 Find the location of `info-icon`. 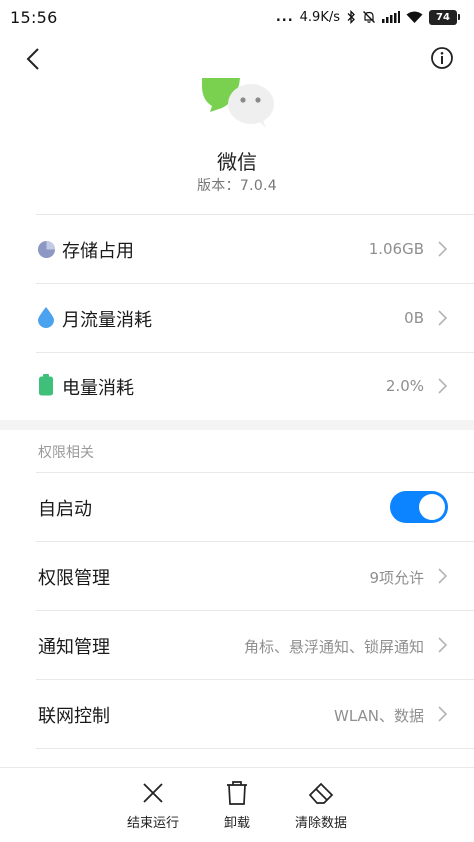

info-icon is located at coordinates (442, 58).